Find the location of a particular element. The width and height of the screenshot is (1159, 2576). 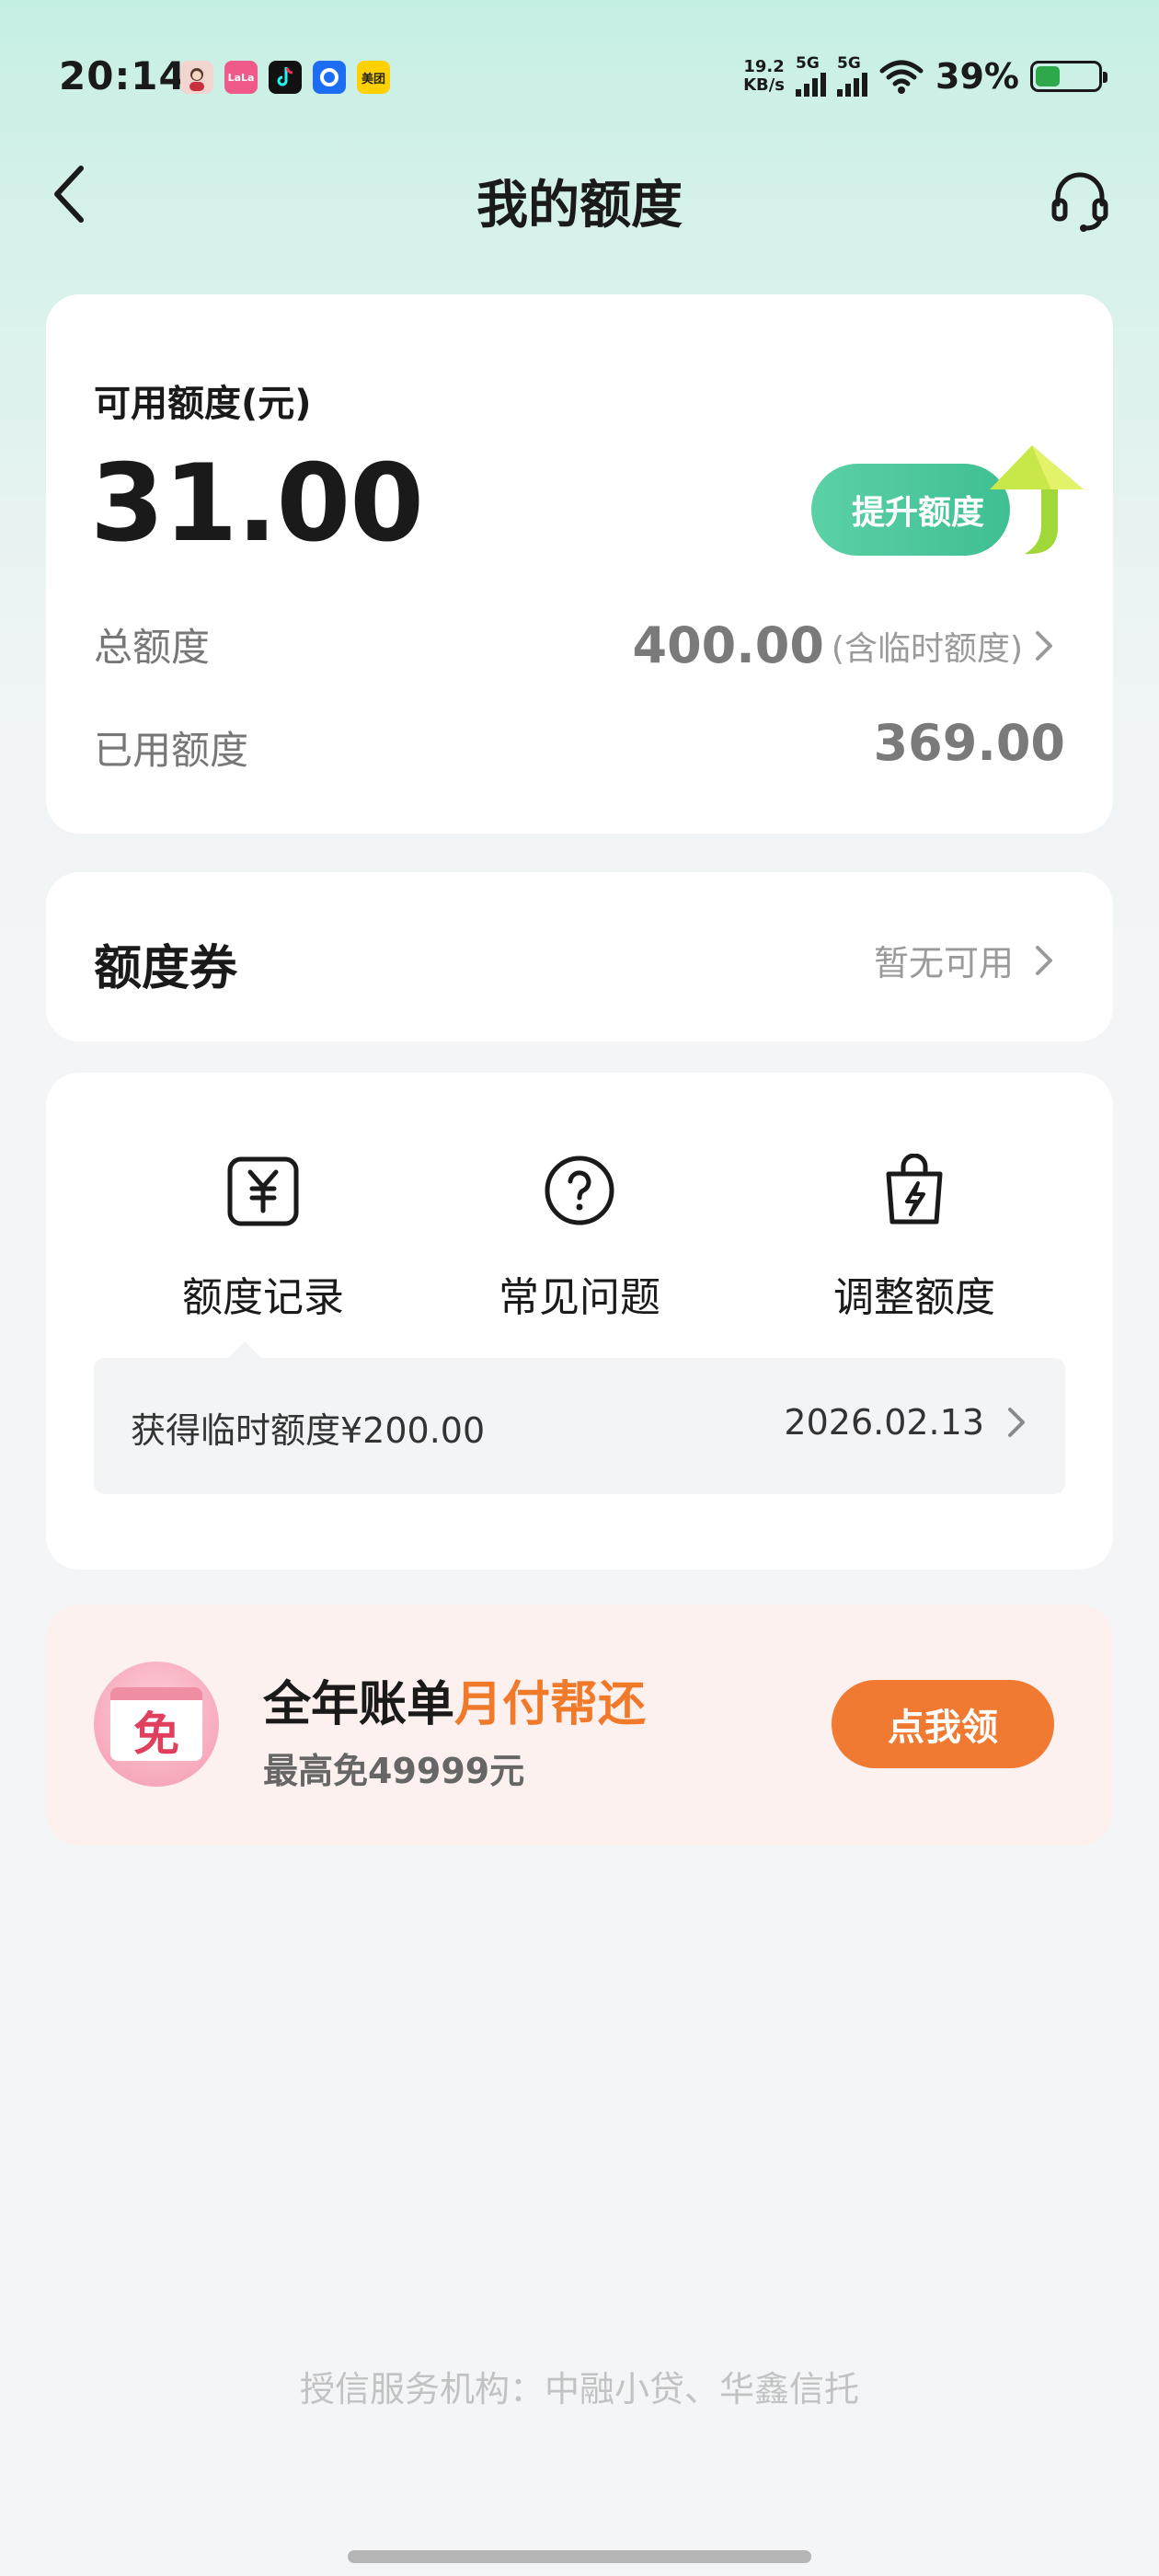

limit-coupon-title: 额度券 is located at coordinates (166, 968).